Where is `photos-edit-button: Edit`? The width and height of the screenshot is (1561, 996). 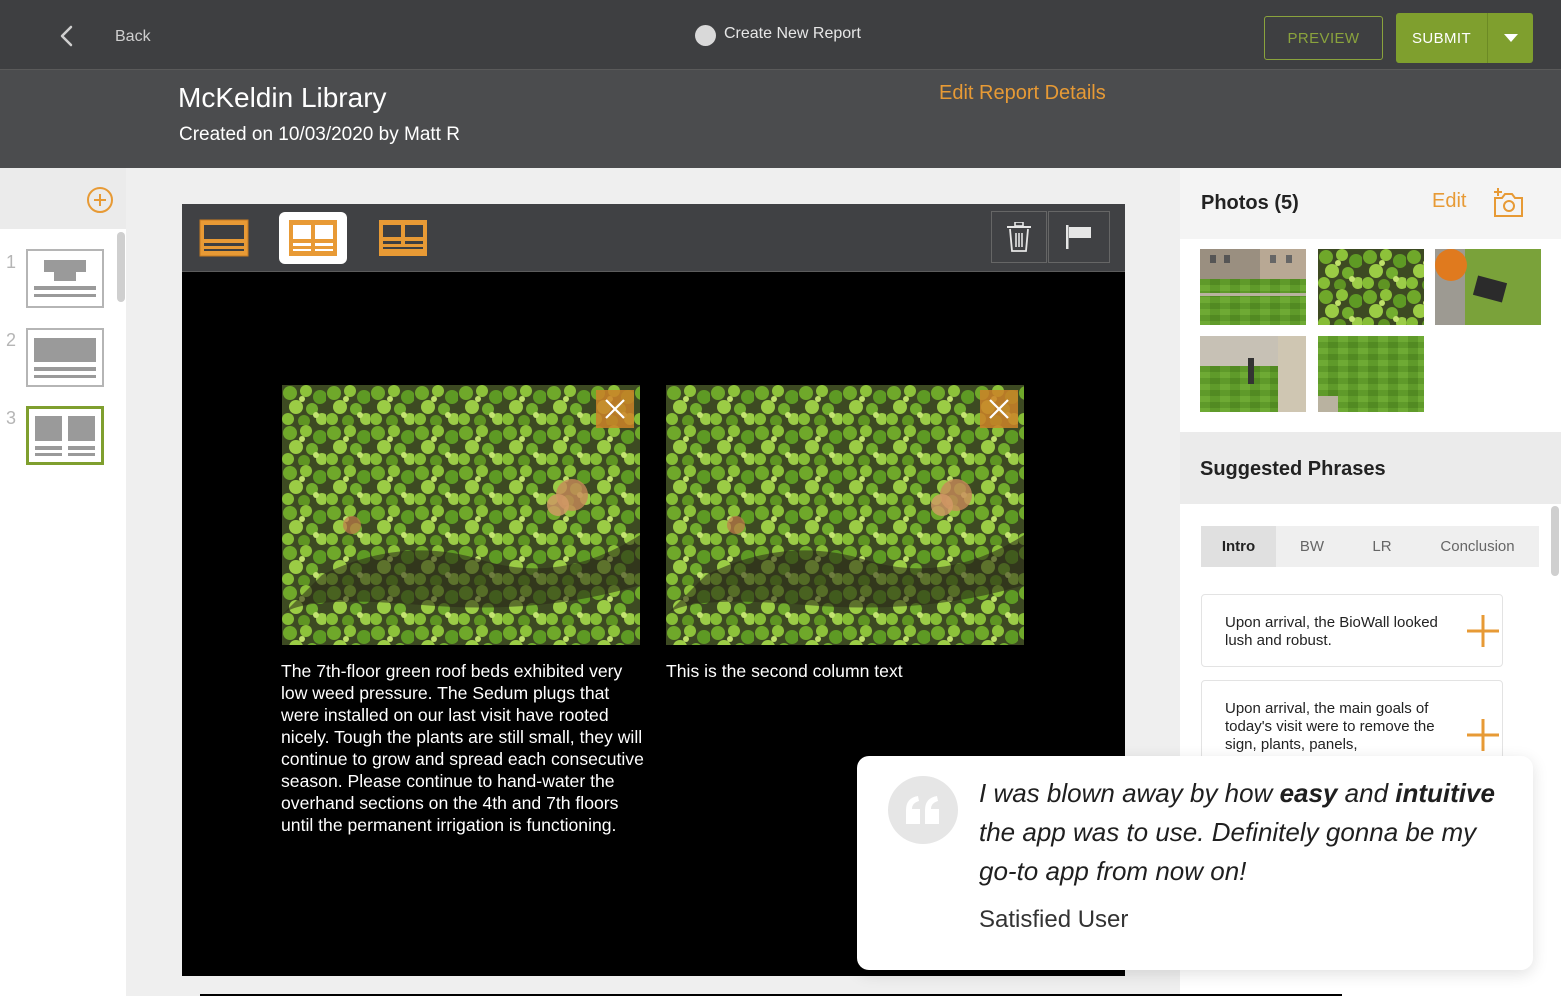 photos-edit-button: Edit is located at coordinates (1449, 201).